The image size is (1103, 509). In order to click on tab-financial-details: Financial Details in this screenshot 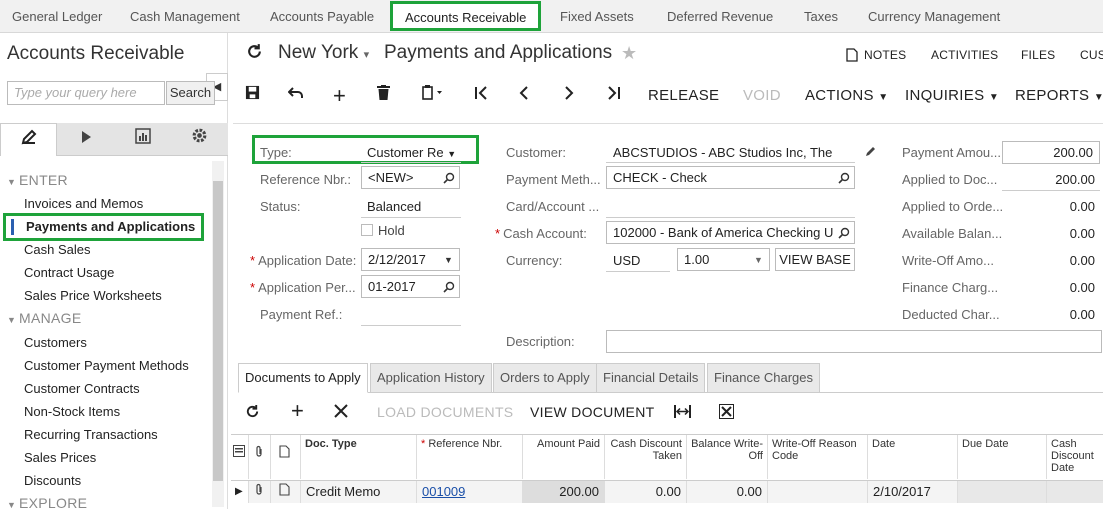, I will do `click(651, 378)`.